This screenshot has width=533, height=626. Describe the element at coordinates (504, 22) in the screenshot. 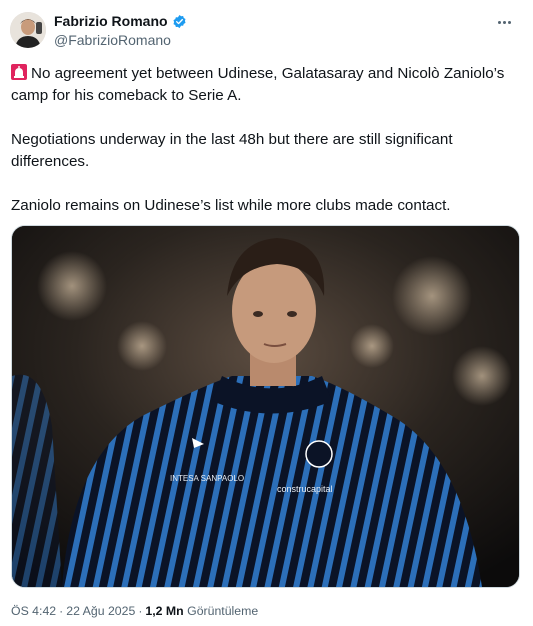

I see `more-options-icon` at that location.